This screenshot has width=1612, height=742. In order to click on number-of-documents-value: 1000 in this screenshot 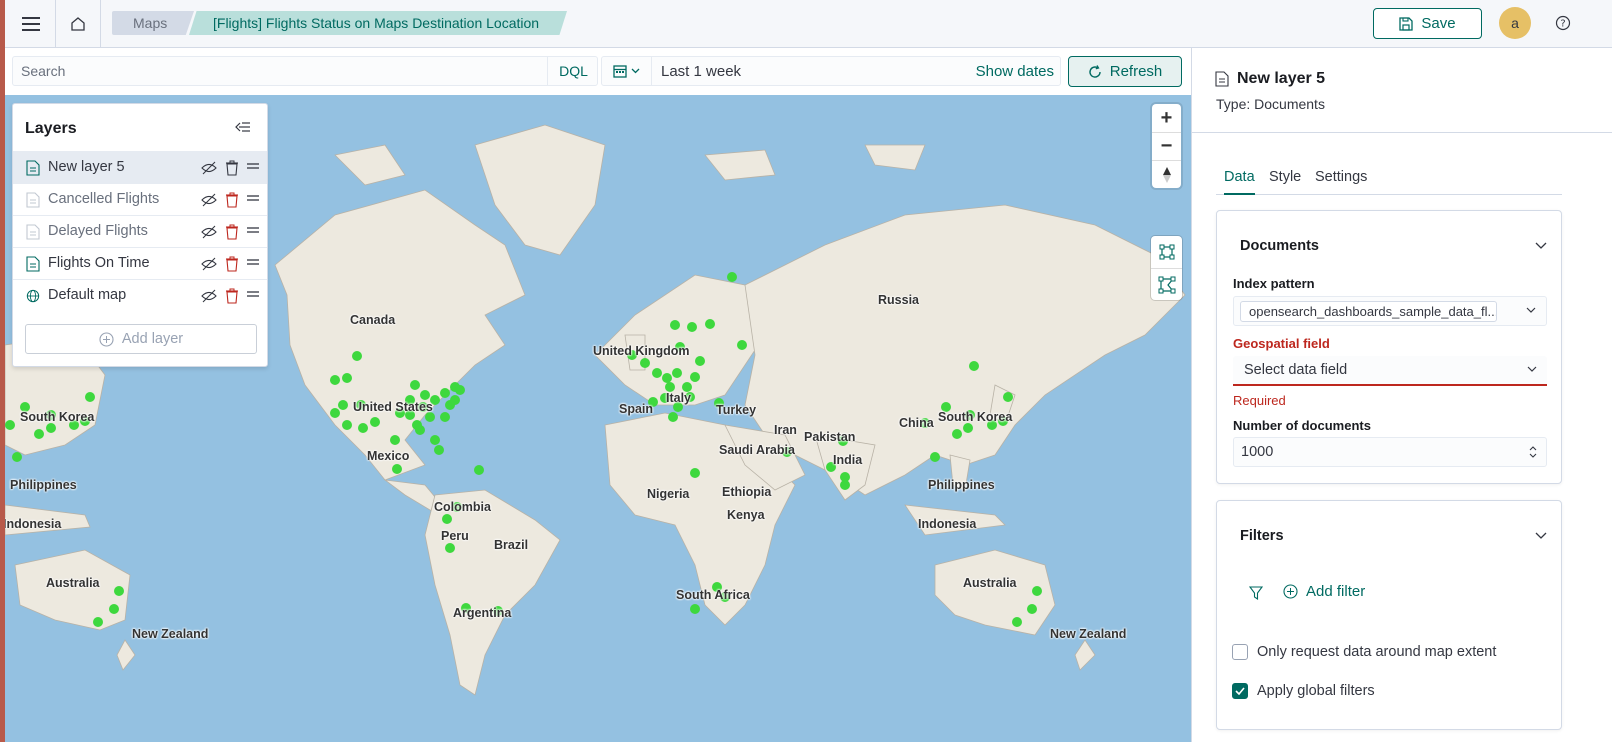, I will do `click(1257, 452)`.